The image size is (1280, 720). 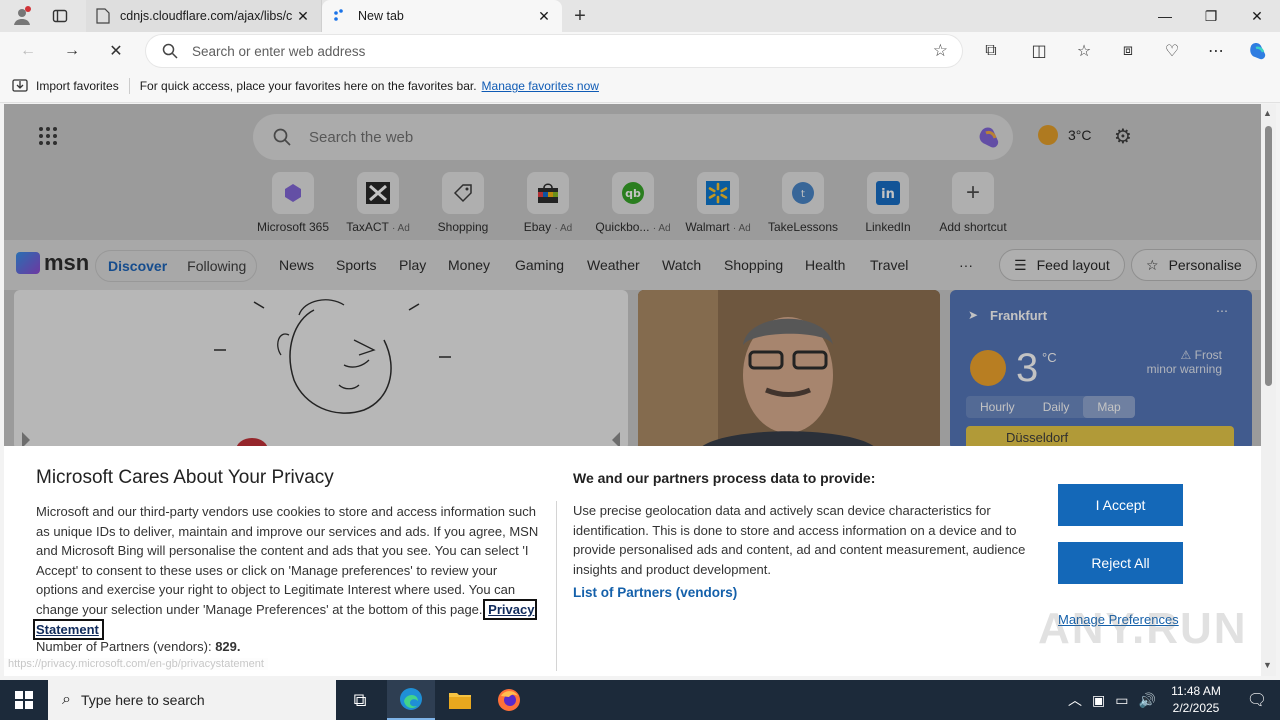 What do you see at coordinates (1165, 16) in the screenshot?
I see `minimize-icon: —` at bounding box center [1165, 16].